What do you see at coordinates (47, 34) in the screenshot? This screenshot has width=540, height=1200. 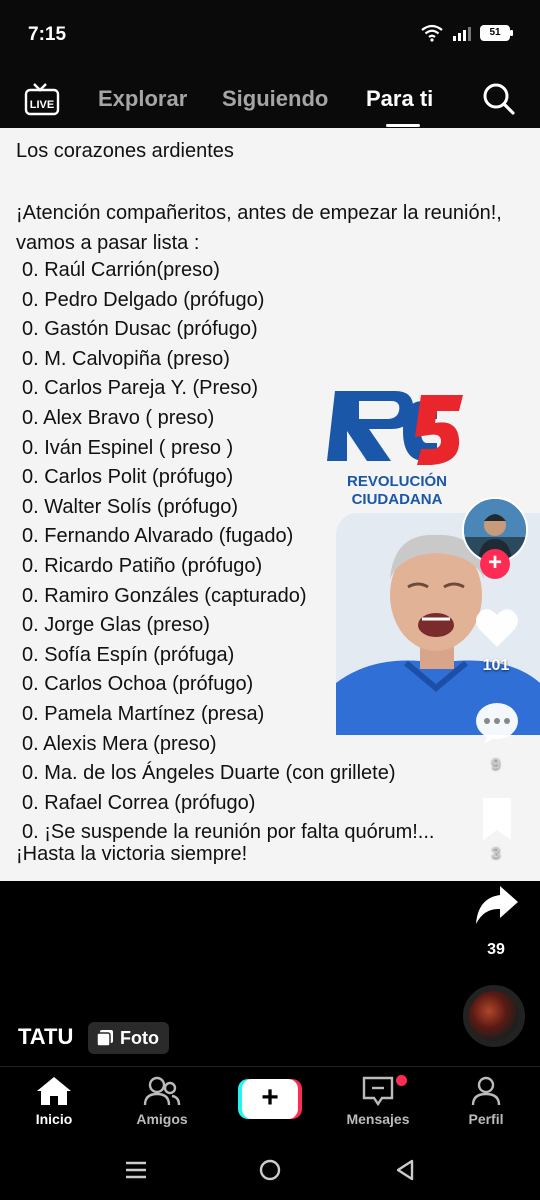 I see `status-time: 7:15` at bounding box center [47, 34].